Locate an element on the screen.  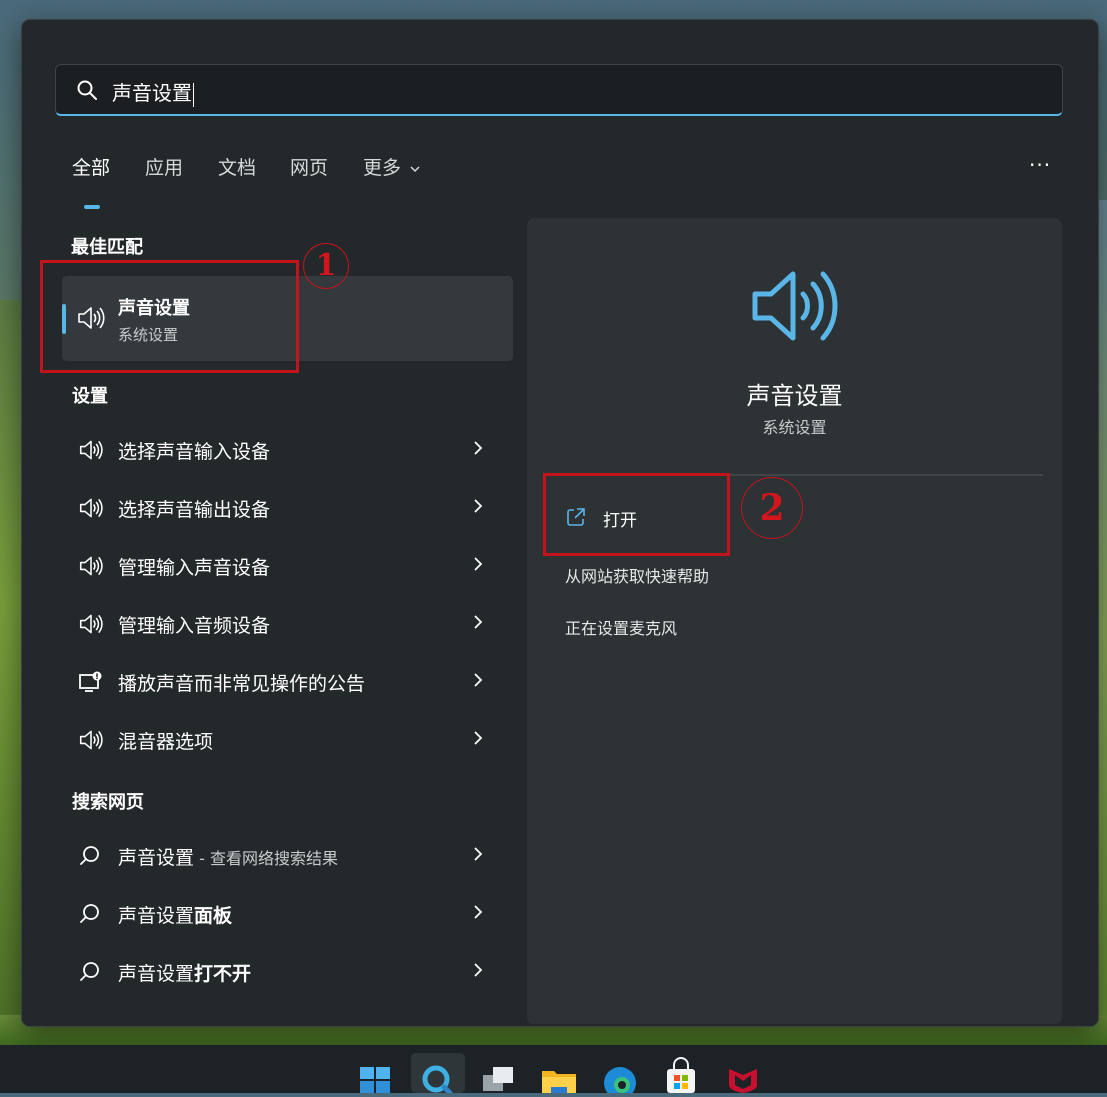
settings-item-label: 播放声音而非常见操作的公告 is located at coordinates (242, 684).